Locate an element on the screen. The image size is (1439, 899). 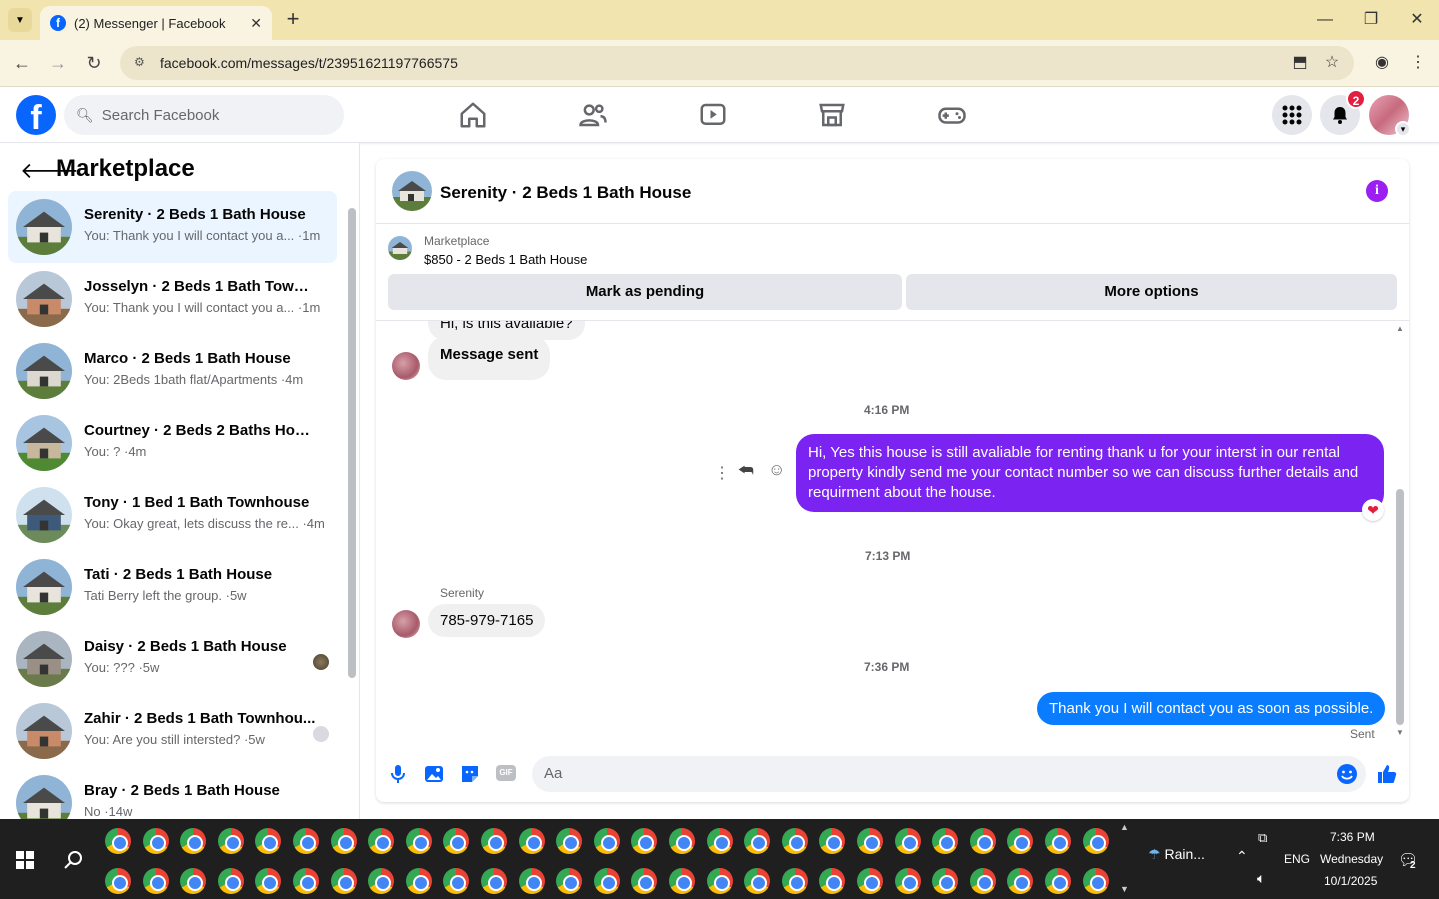
menu-grid-button is located at coordinates (1292, 115).